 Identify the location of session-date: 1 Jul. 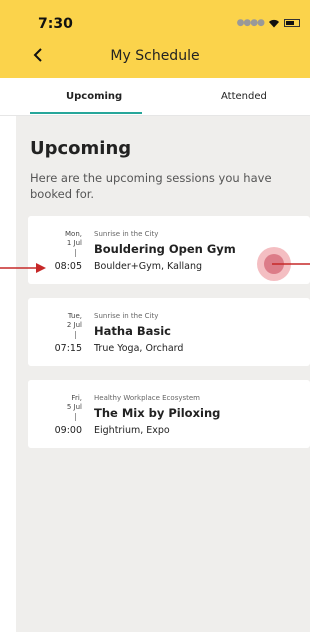
(74, 243).